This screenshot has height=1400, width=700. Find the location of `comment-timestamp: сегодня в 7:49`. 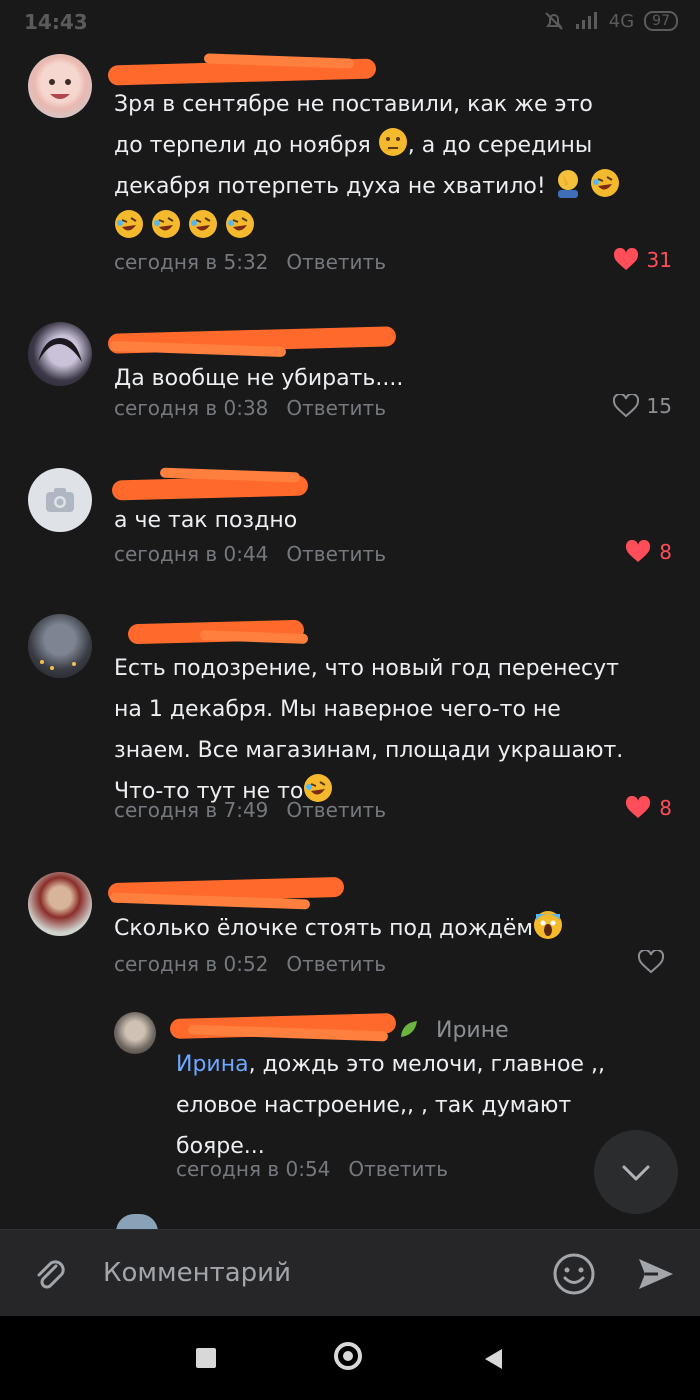

comment-timestamp: сегодня в 7:49 is located at coordinates (191, 810).